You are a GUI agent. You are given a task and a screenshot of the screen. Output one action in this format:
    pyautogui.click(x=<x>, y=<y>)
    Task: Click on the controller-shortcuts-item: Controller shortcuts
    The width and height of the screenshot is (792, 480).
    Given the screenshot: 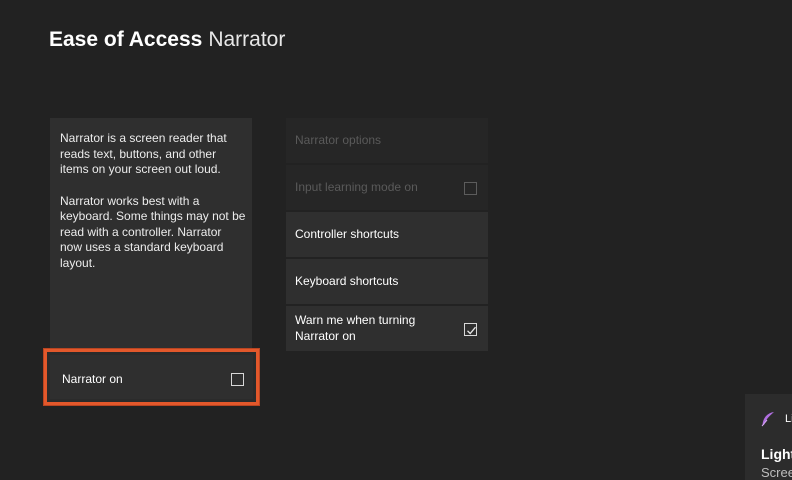 What is the action you would take?
    pyautogui.click(x=387, y=234)
    